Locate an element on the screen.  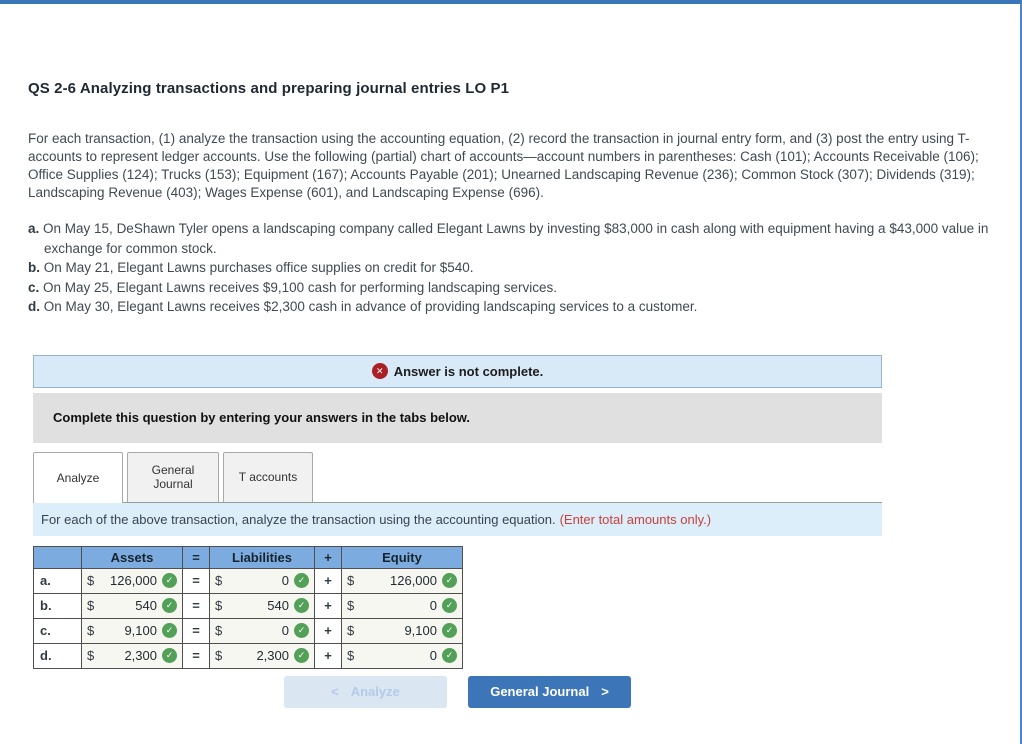
table-row: b. $540 ✓ = $540 ✓ + $0 ✓ is located at coordinates (248, 605).